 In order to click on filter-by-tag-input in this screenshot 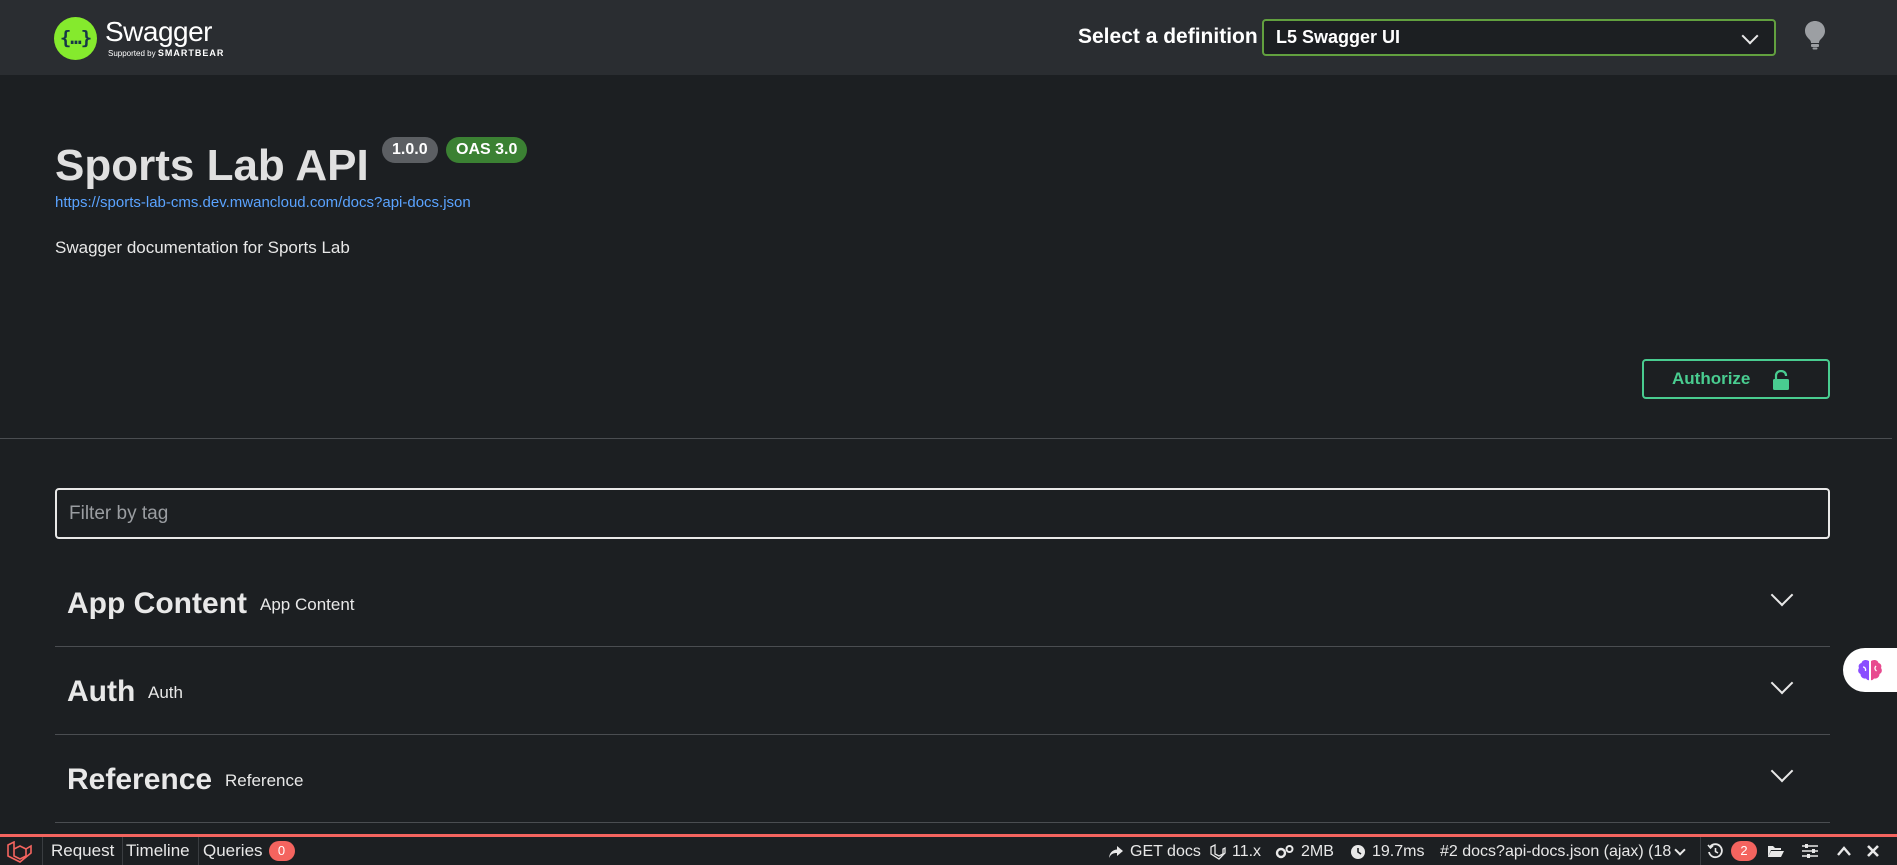, I will do `click(942, 513)`.